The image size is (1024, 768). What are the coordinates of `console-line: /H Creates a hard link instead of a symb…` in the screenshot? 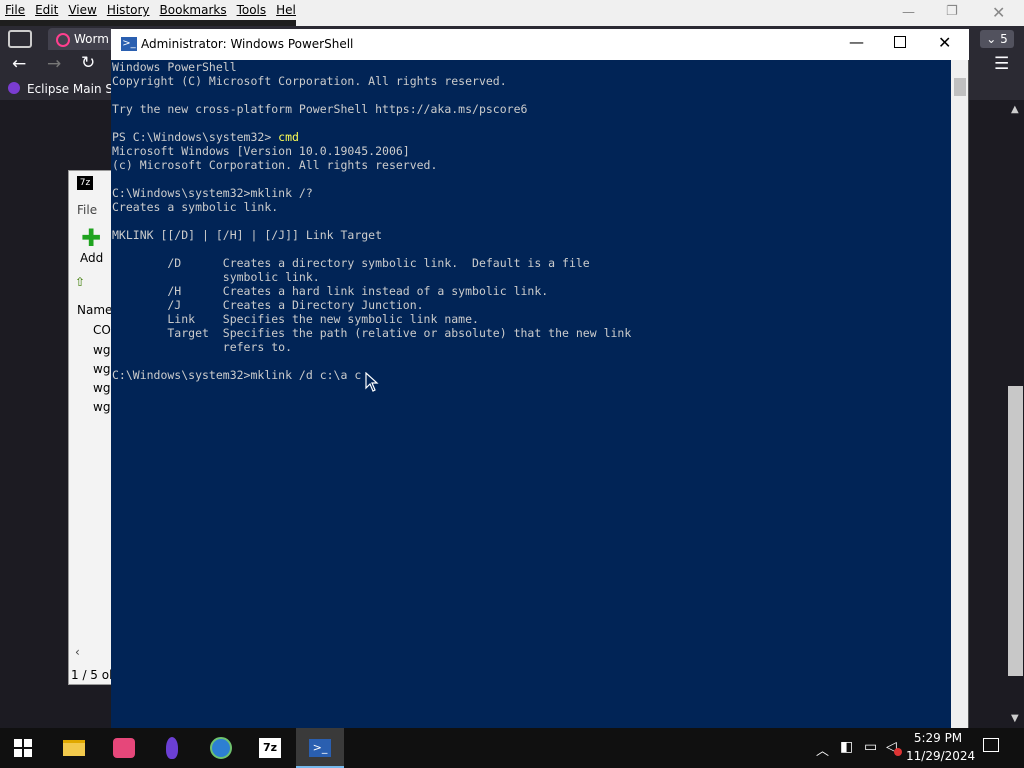 It's located at (330, 291).